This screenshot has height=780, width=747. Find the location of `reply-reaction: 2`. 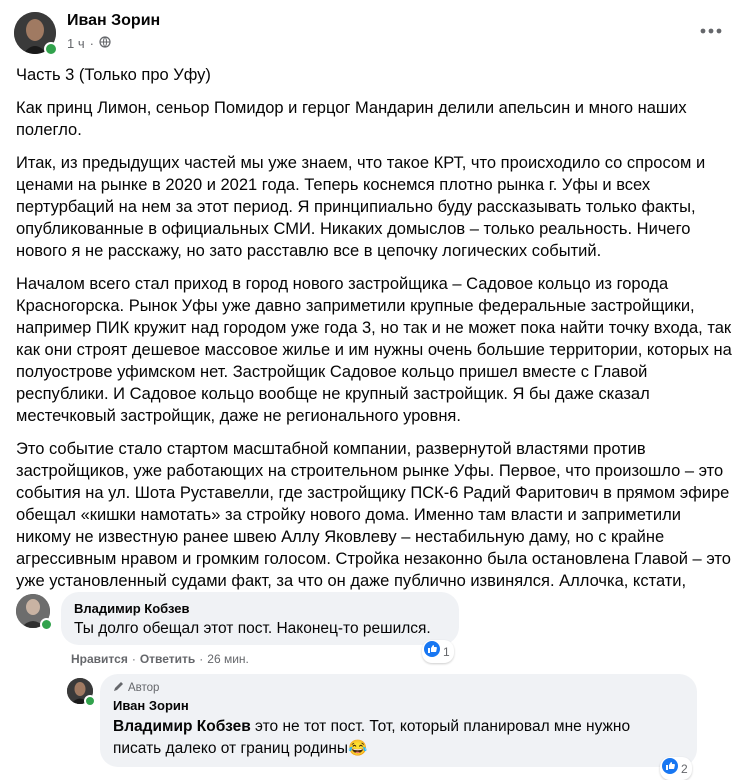

reply-reaction: 2 is located at coordinates (676, 768).